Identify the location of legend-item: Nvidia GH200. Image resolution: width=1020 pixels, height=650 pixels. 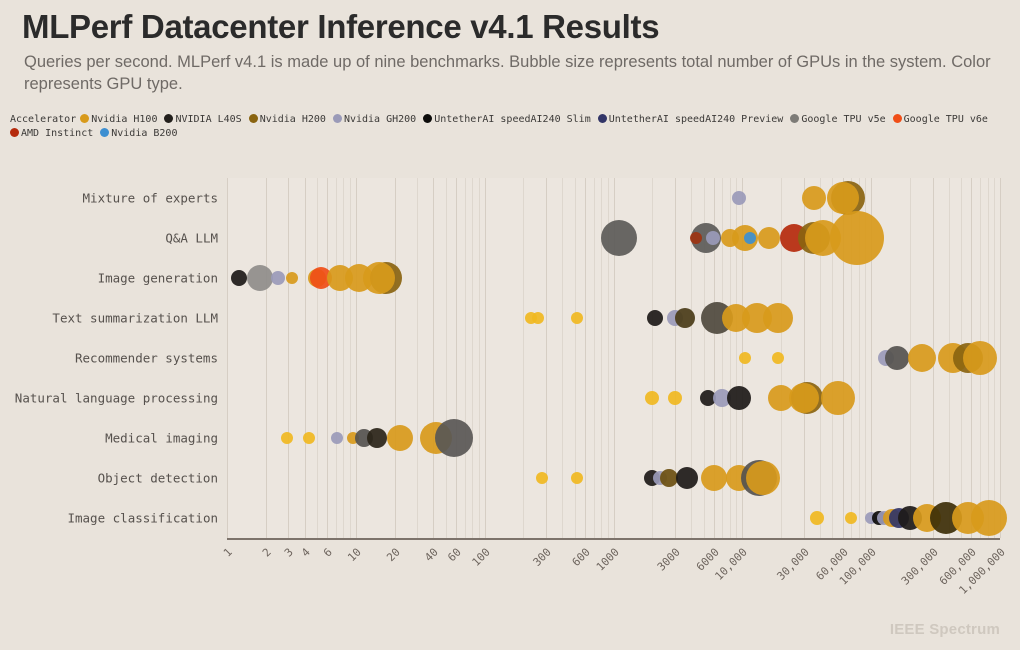
(374, 120).